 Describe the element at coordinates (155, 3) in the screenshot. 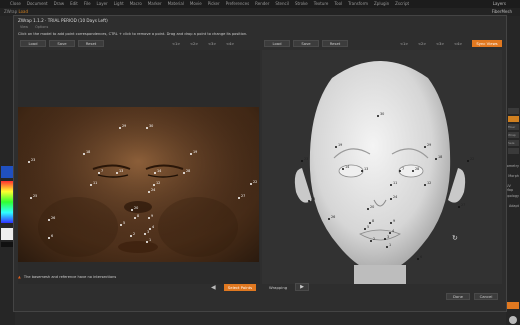

I see `app-menu-item: Marker` at that location.